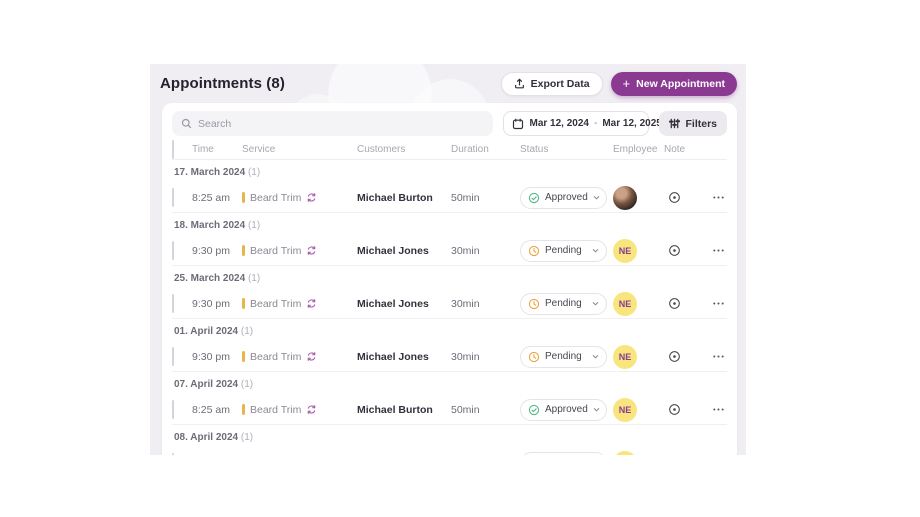 This screenshot has height=517, width=920. What do you see at coordinates (173, 149) in the screenshot?
I see `select-all-checkbox` at bounding box center [173, 149].